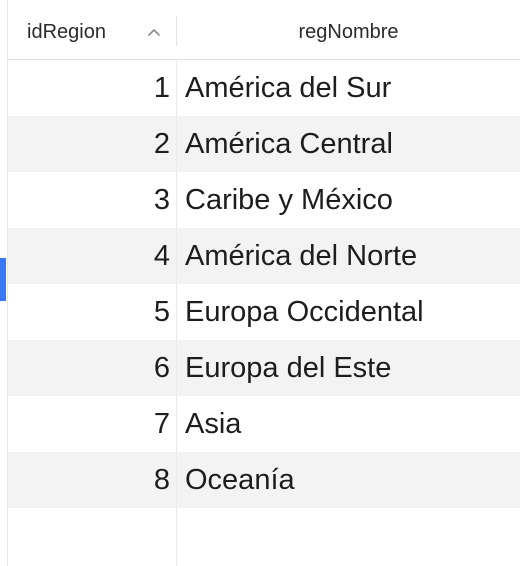 This screenshot has width=520, height=566. I want to click on table-row: 8 Oceanía, so click(264, 480).